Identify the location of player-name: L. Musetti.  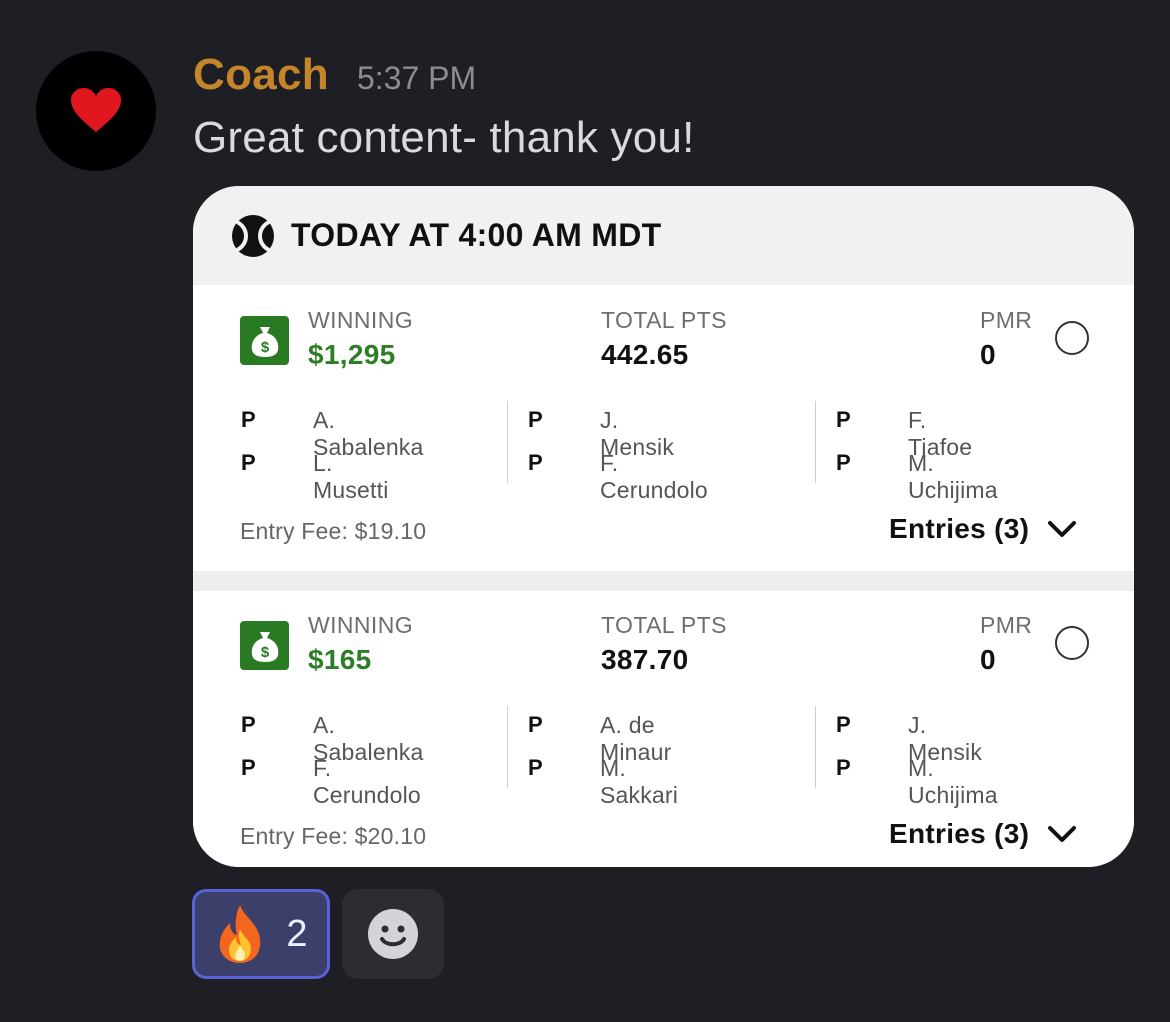
(351, 476).